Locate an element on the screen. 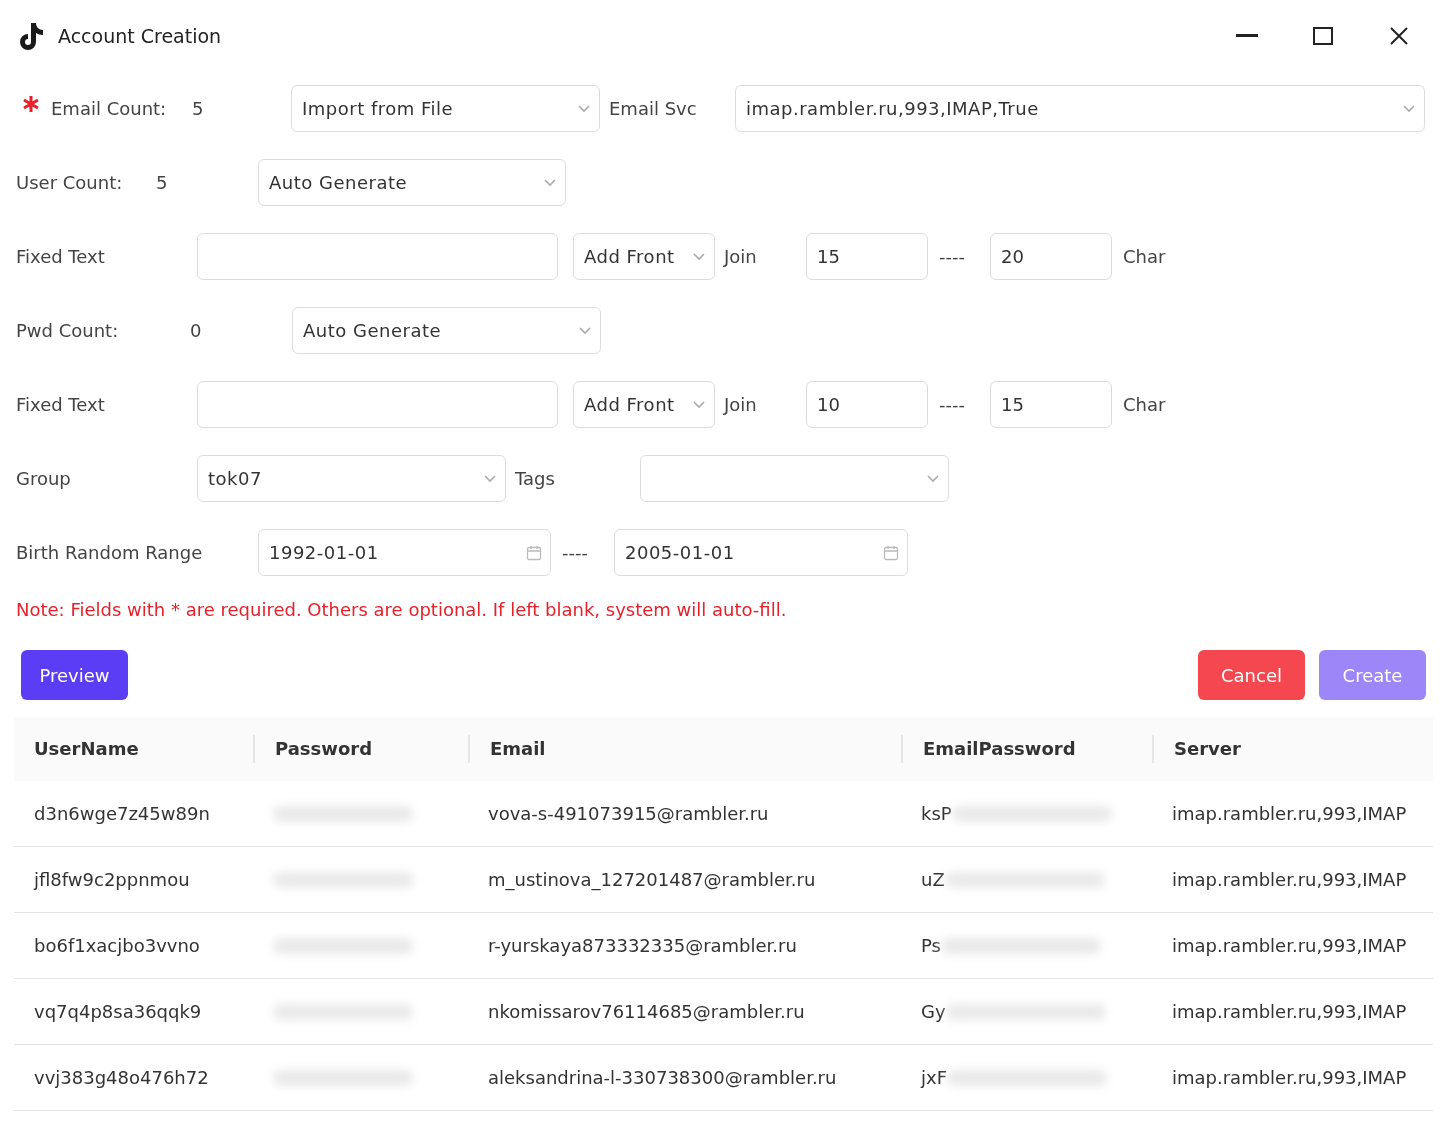 The width and height of the screenshot is (1446, 1133). column-header: Password is located at coordinates (360, 749).